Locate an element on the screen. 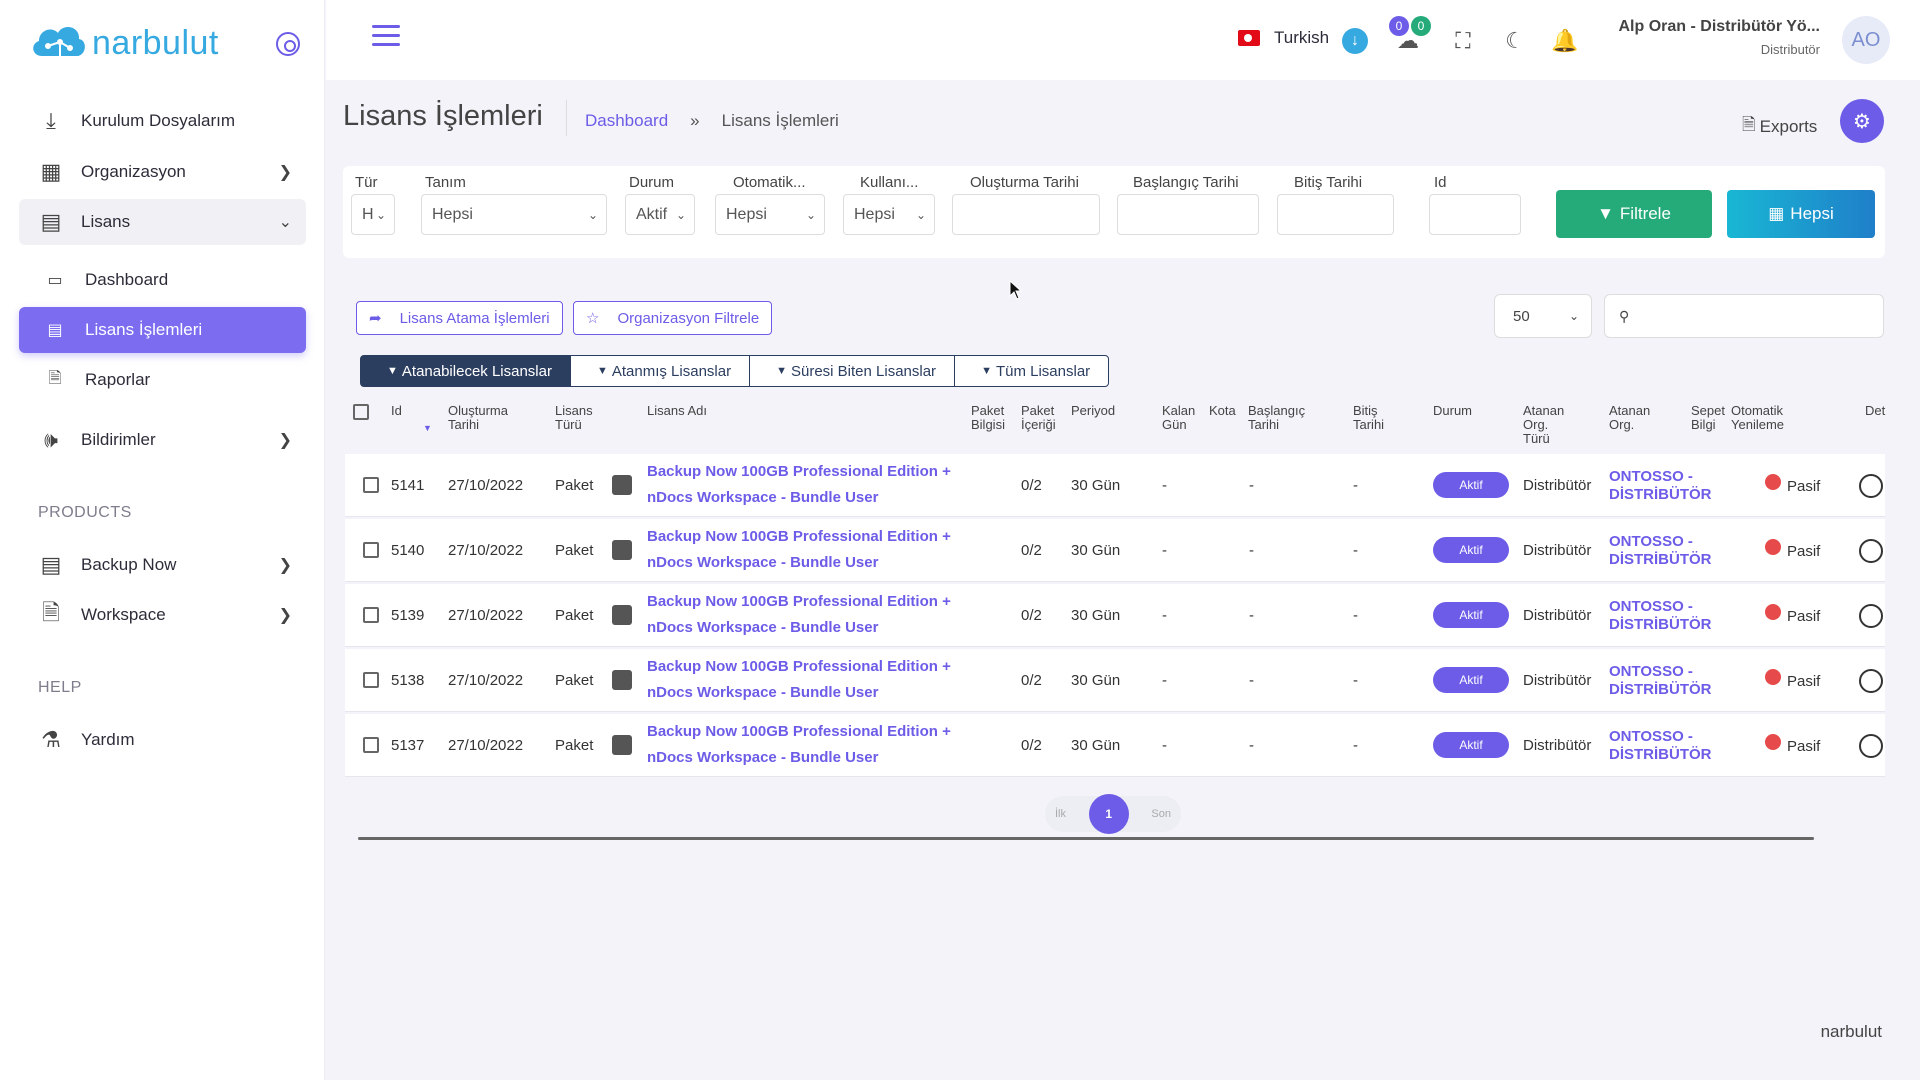  filter-button-label: Filtrele is located at coordinates (1645, 213).